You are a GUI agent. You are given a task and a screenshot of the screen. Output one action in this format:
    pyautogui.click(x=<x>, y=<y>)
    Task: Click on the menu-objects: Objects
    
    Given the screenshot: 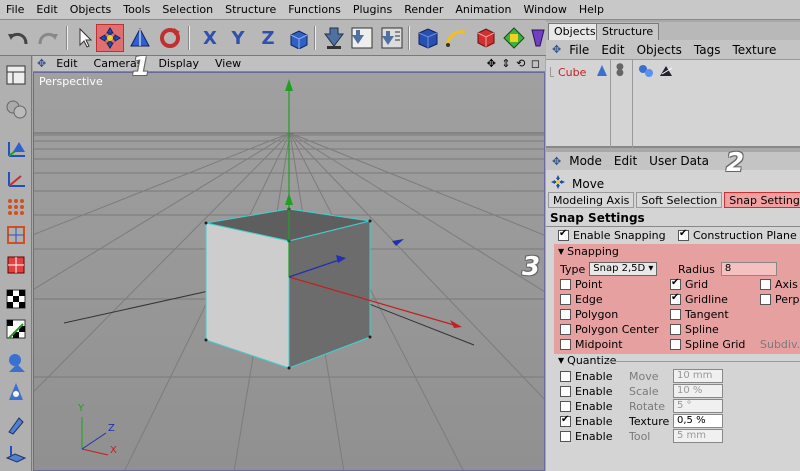 What is the action you would take?
    pyautogui.click(x=91, y=9)
    